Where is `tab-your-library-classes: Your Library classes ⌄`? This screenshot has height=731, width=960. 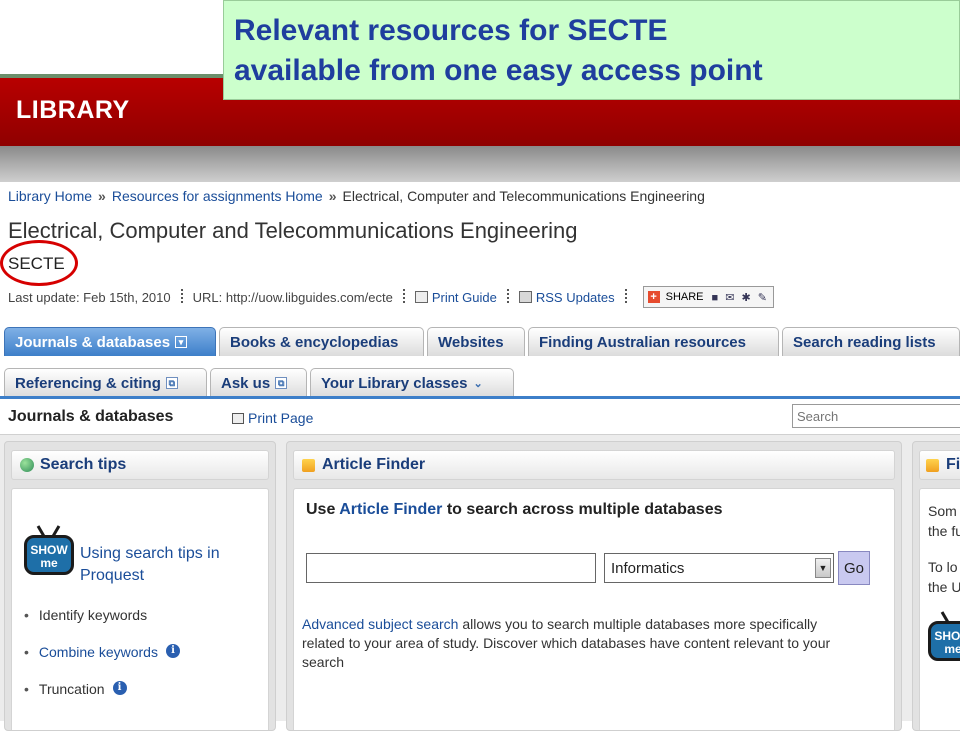
tab-your-library-classes: Your Library classes ⌄ is located at coordinates (412, 382).